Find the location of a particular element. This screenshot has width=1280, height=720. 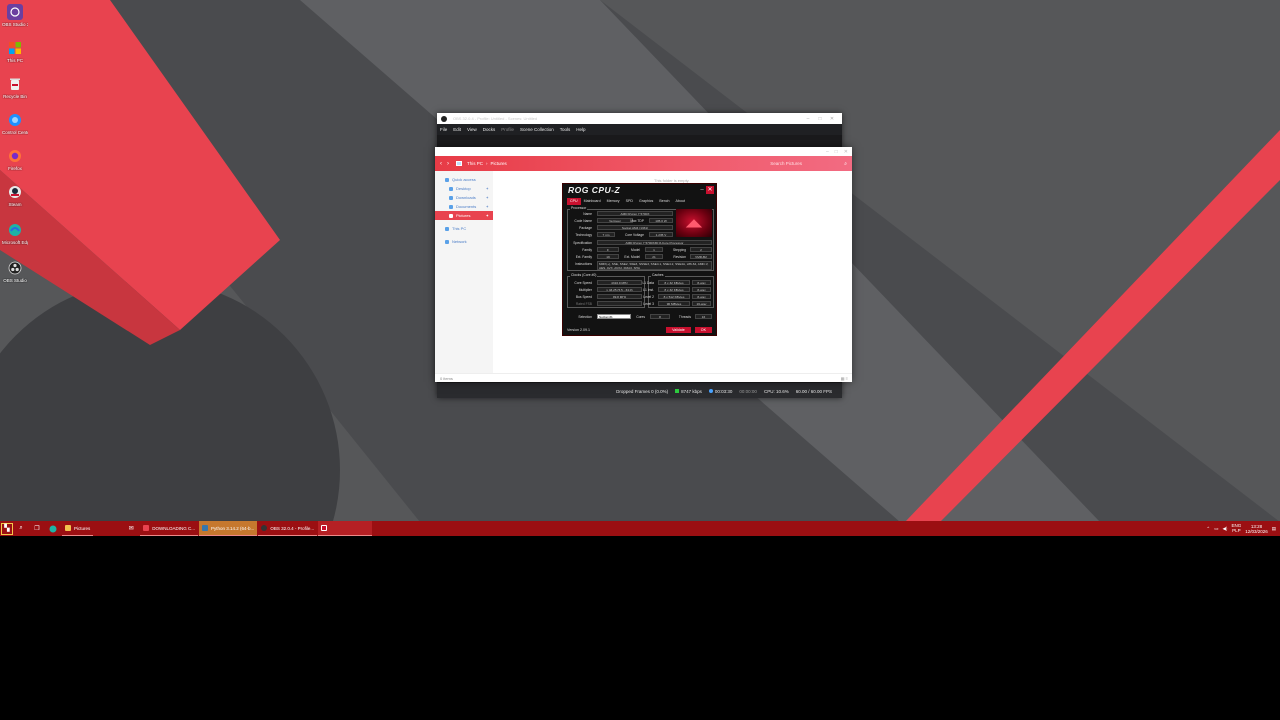

revision-label: Revision is located at coordinates (679, 257).